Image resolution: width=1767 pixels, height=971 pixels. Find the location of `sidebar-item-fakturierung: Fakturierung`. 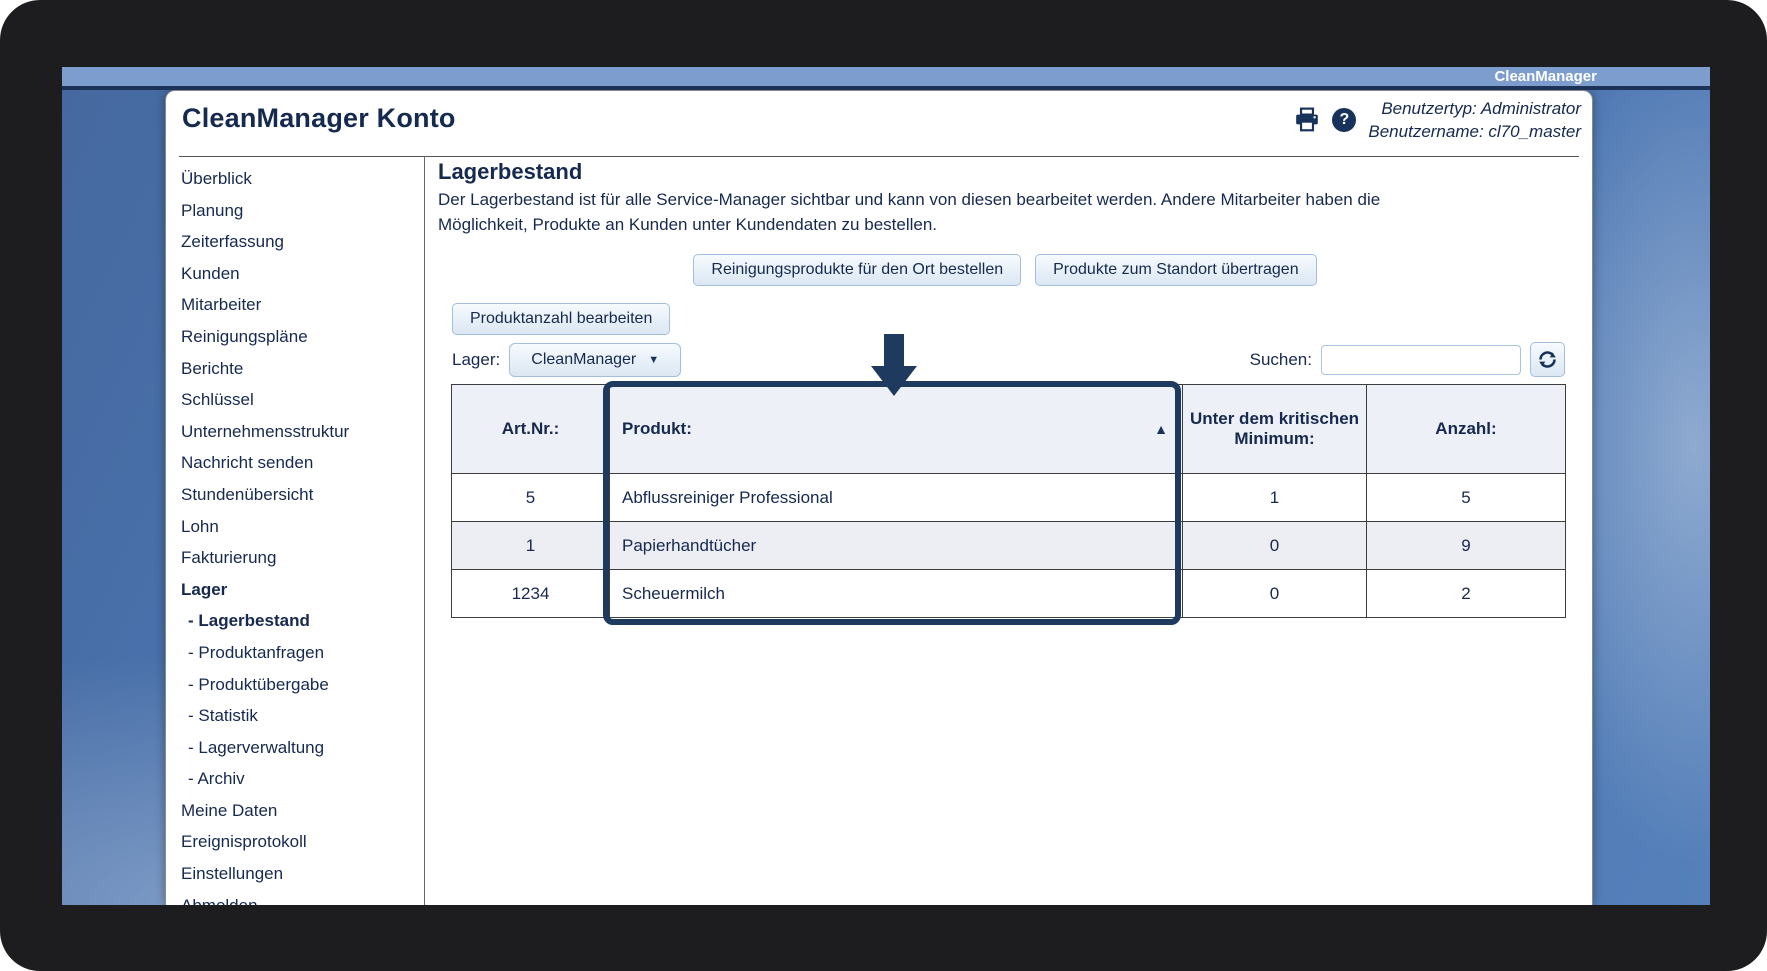

sidebar-item-fakturierung: Fakturierung is located at coordinates (302, 558).